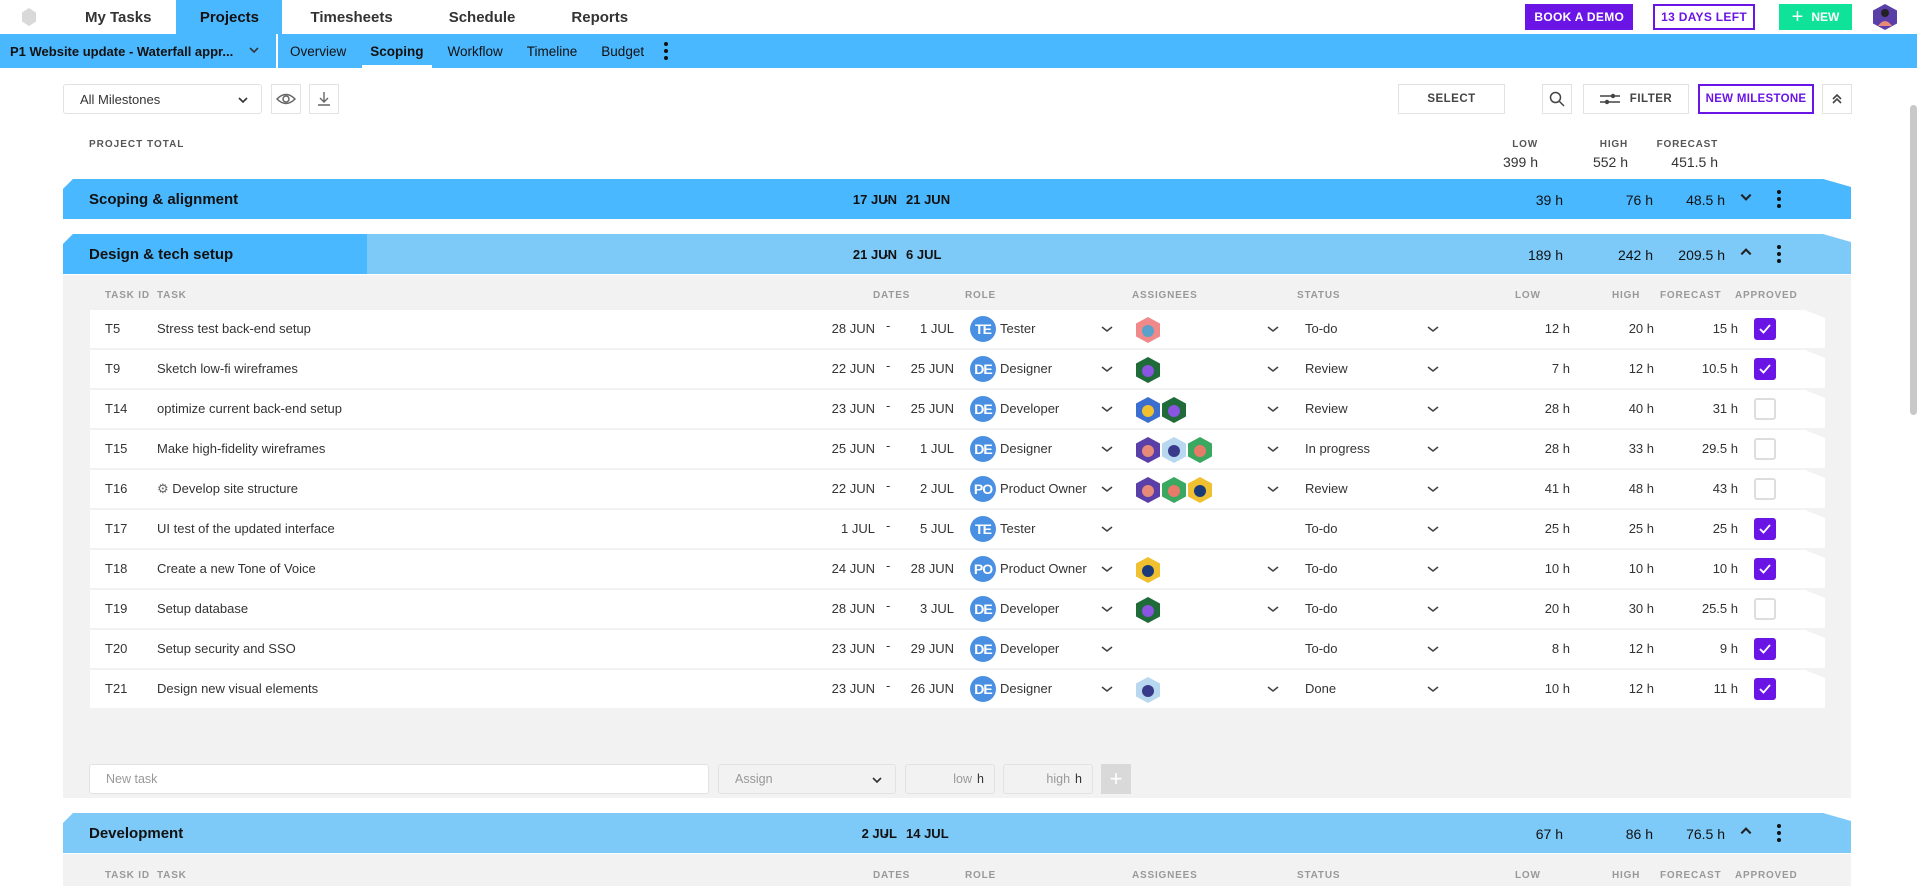 This screenshot has width=1917, height=886. Describe the element at coordinates (396, 51) in the screenshot. I see `tab-scoping: Scoping` at that location.